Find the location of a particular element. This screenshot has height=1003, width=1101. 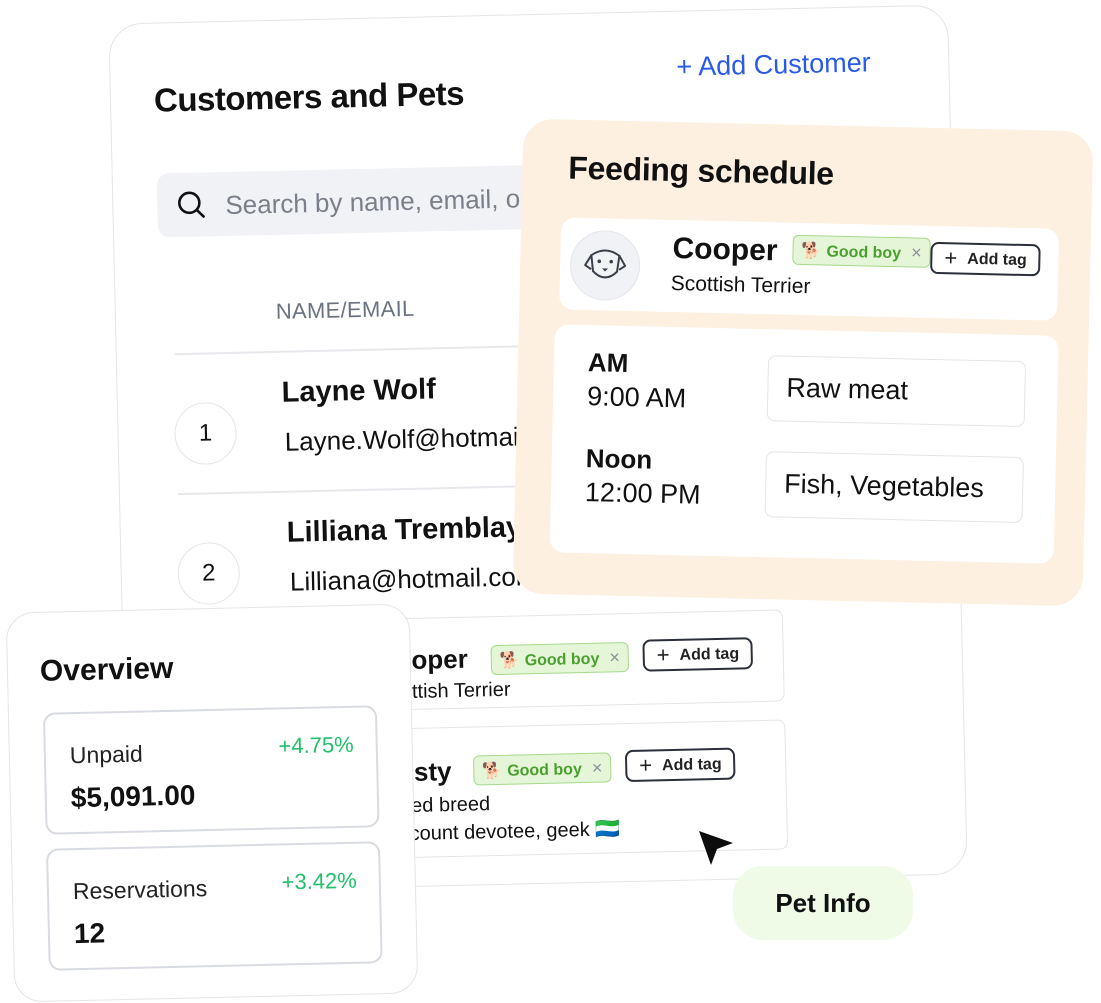

stat-reservations: Reservations +3.42% 12 is located at coordinates (214, 906).